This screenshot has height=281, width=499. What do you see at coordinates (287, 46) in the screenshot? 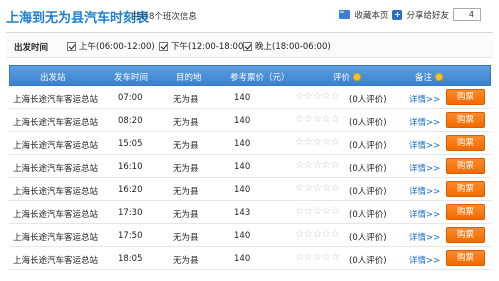
I see `filter-option-evening: 晚上(18:00-06:00)` at bounding box center [287, 46].